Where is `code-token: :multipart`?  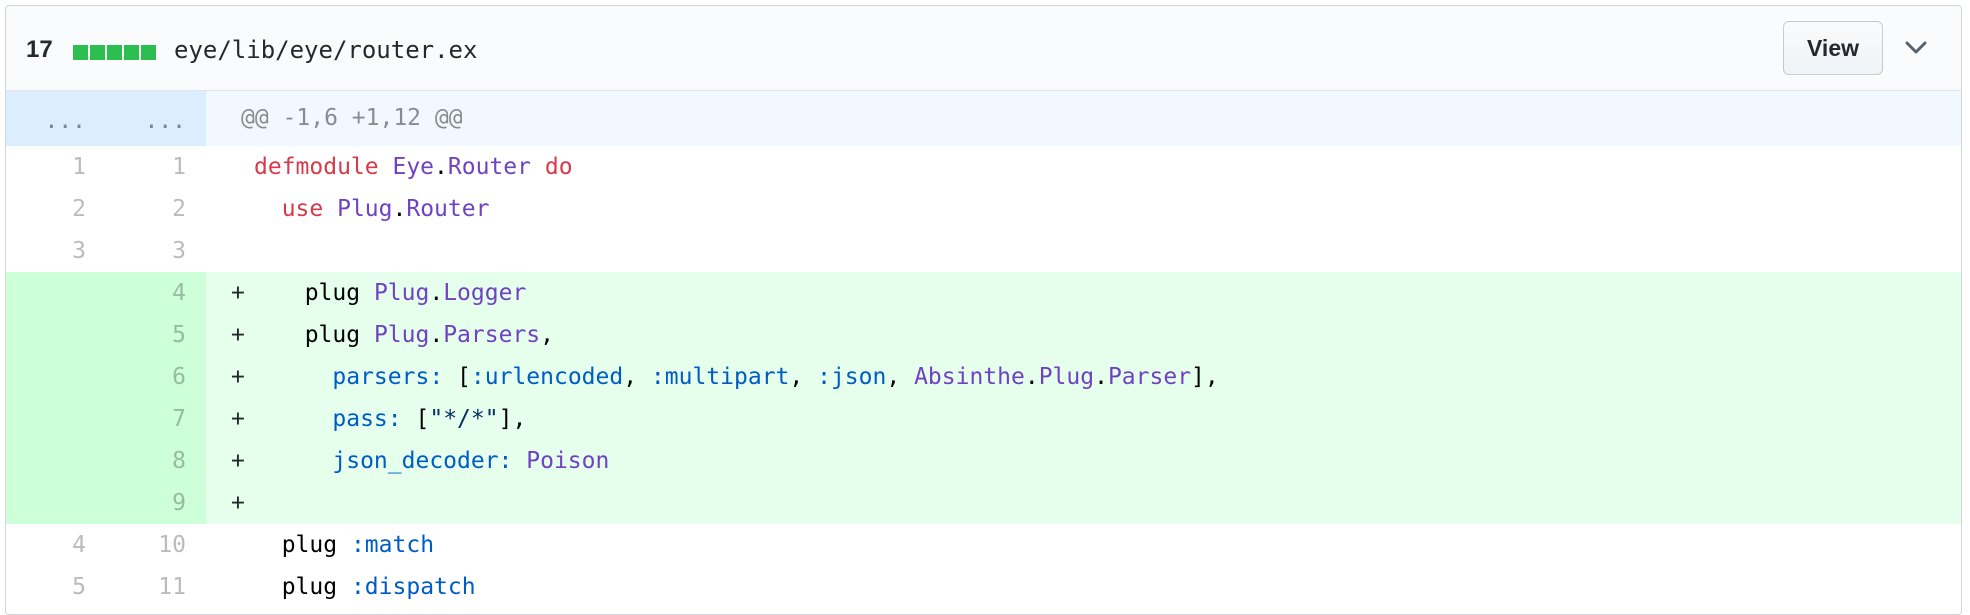
code-token: :multipart is located at coordinates (720, 377).